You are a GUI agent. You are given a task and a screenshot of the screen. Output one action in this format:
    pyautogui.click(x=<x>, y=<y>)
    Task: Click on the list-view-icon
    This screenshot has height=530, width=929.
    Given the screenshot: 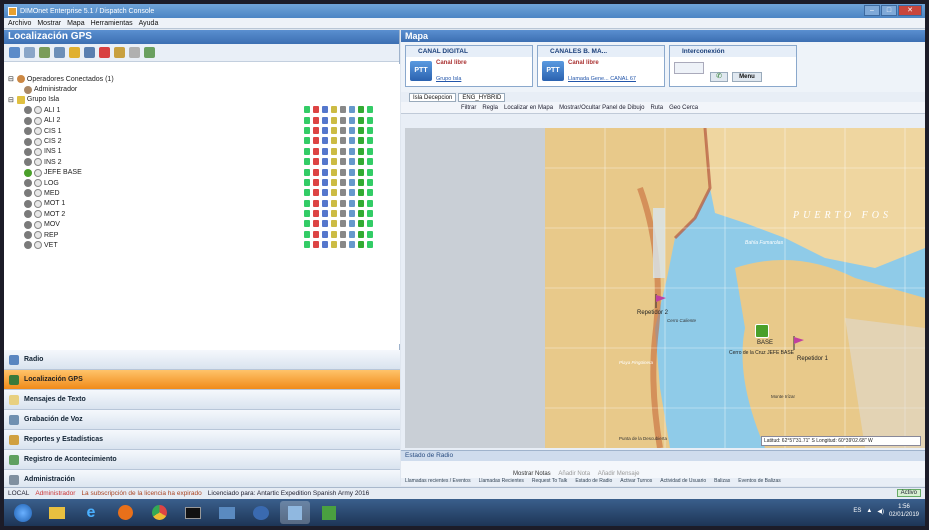 What is the action you would take?
    pyautogui.click(x=14, y=52)
    